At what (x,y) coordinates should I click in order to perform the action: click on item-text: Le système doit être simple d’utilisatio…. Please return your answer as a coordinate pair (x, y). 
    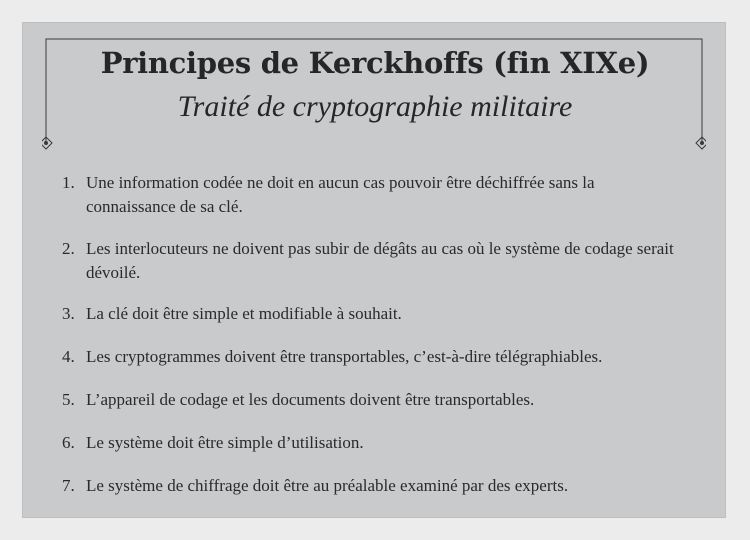
    Looking at the image, I should click on (225, 442).